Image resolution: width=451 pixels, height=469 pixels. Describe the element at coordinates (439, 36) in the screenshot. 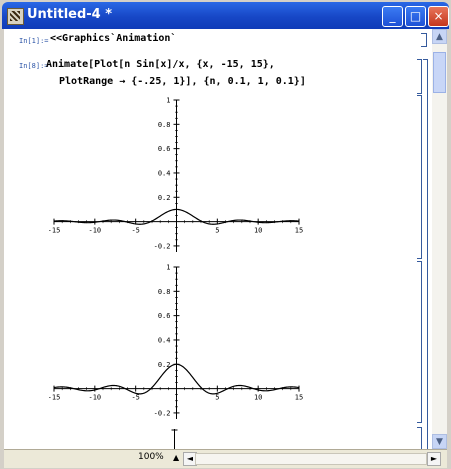

I see `scroll-up-button: ▲` at that location.